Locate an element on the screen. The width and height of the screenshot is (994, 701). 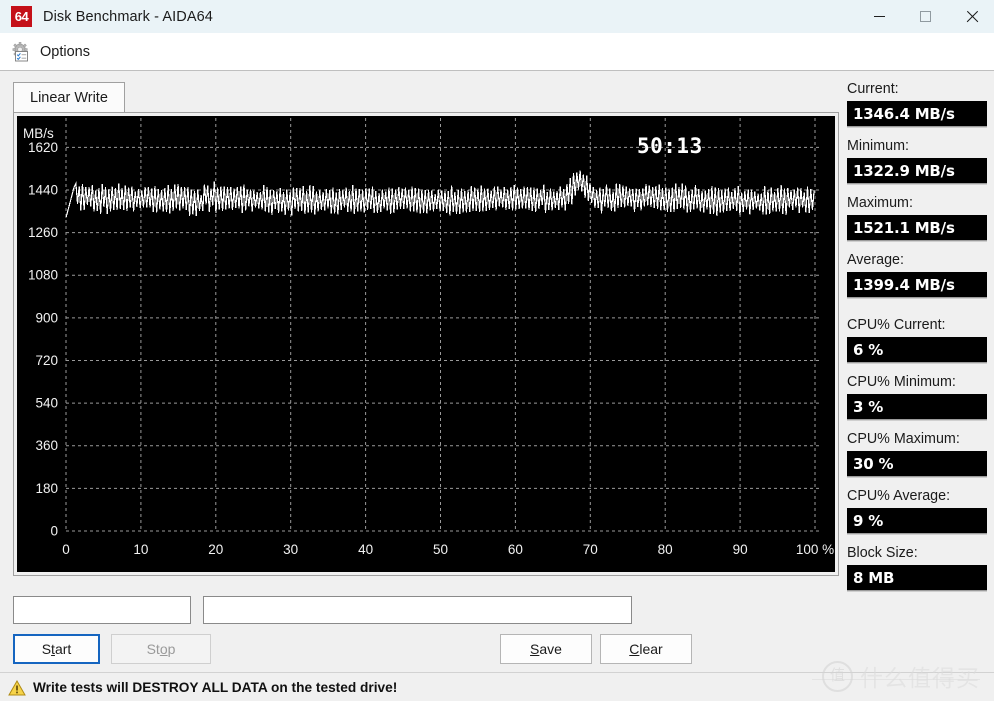
stat-block: Block Size: 8 MB is located at coordinates (917, 567).